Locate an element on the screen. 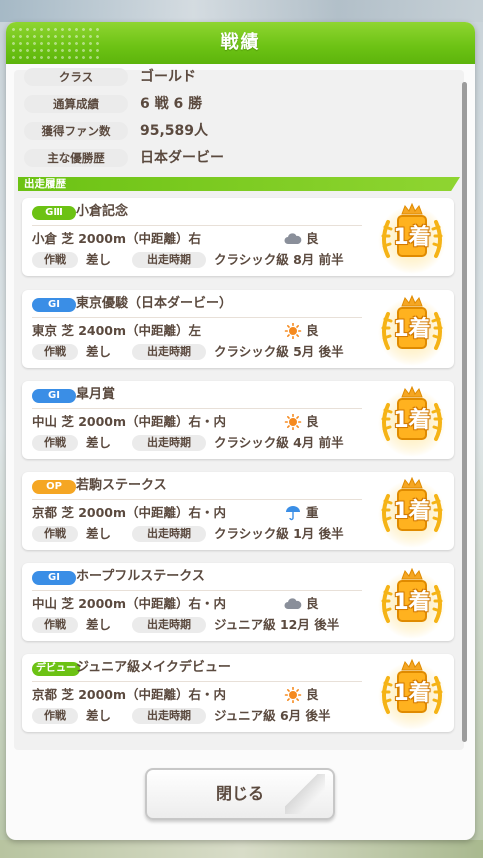 This screenshot has width=483, height=858. summary-value: 6 戦 6 勝 is located at coordinates (171, 104).